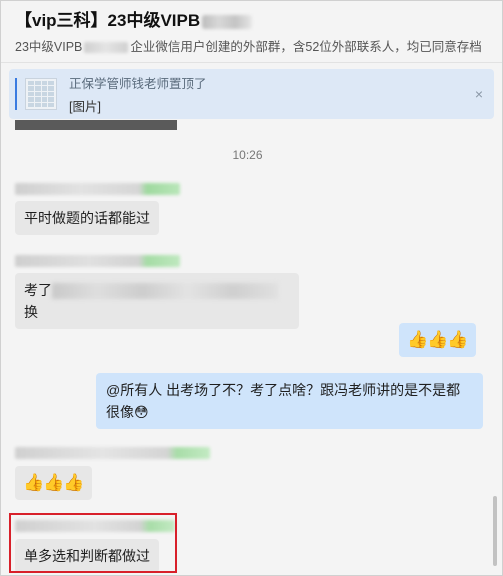 Image resolution: width=503 pixels, height=576 pixels. I want to click on redacted-message-text, so click(165, 291).